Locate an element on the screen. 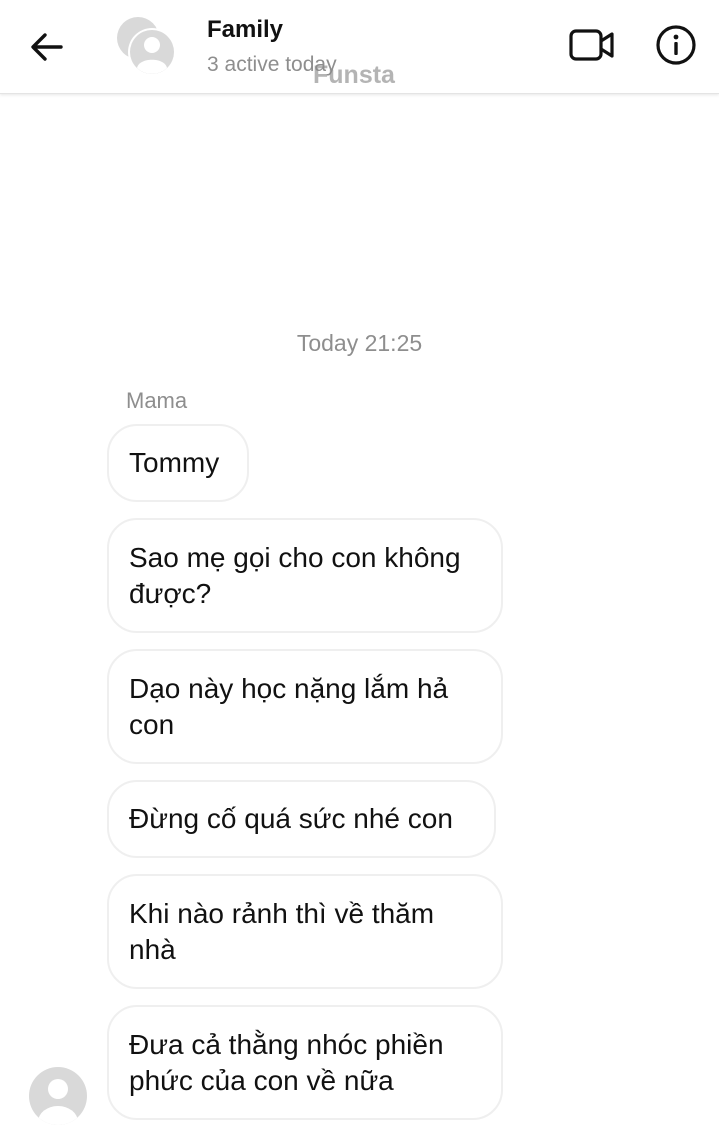  user-avatar-icon is located at coordinates (58, 1096).